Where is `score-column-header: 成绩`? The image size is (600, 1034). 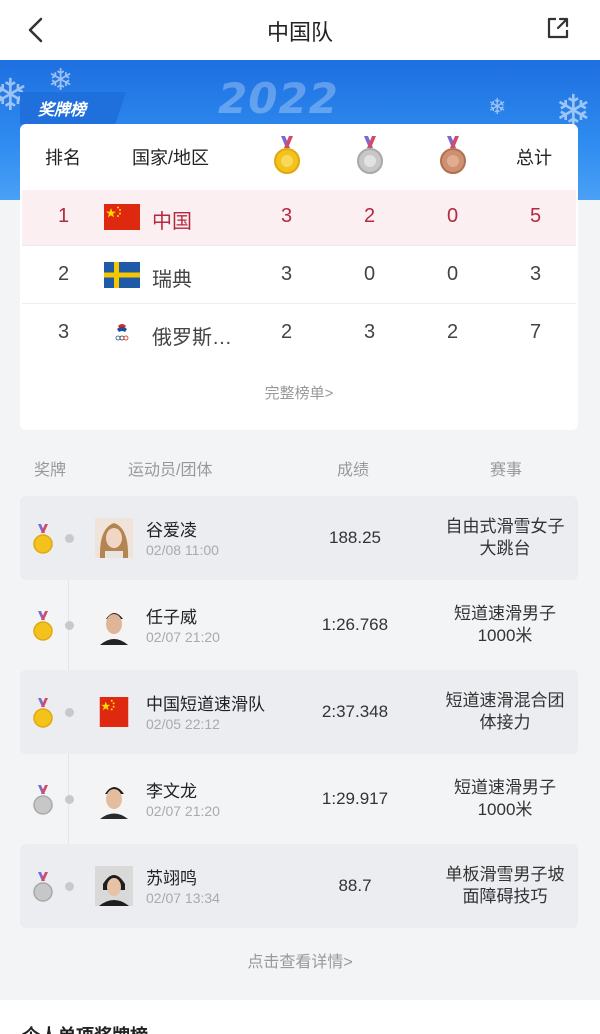 score-column-header: 成绩 is located at coordinates (353, 470).